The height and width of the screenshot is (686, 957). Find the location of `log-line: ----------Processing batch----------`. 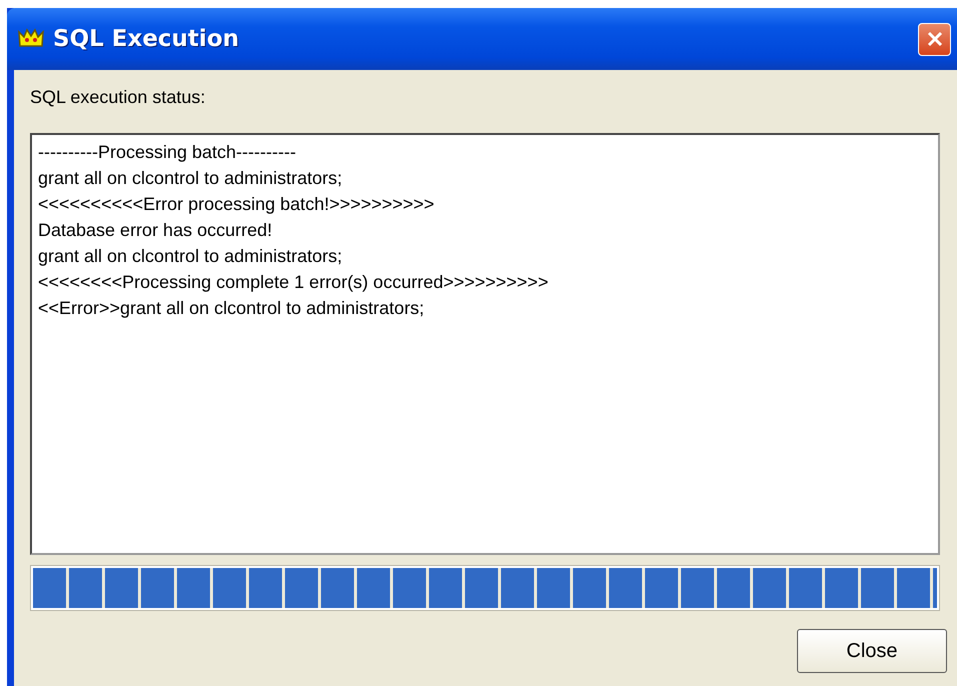

log-line: ----------Processing batch---------- is located at coordinates (167, 152).